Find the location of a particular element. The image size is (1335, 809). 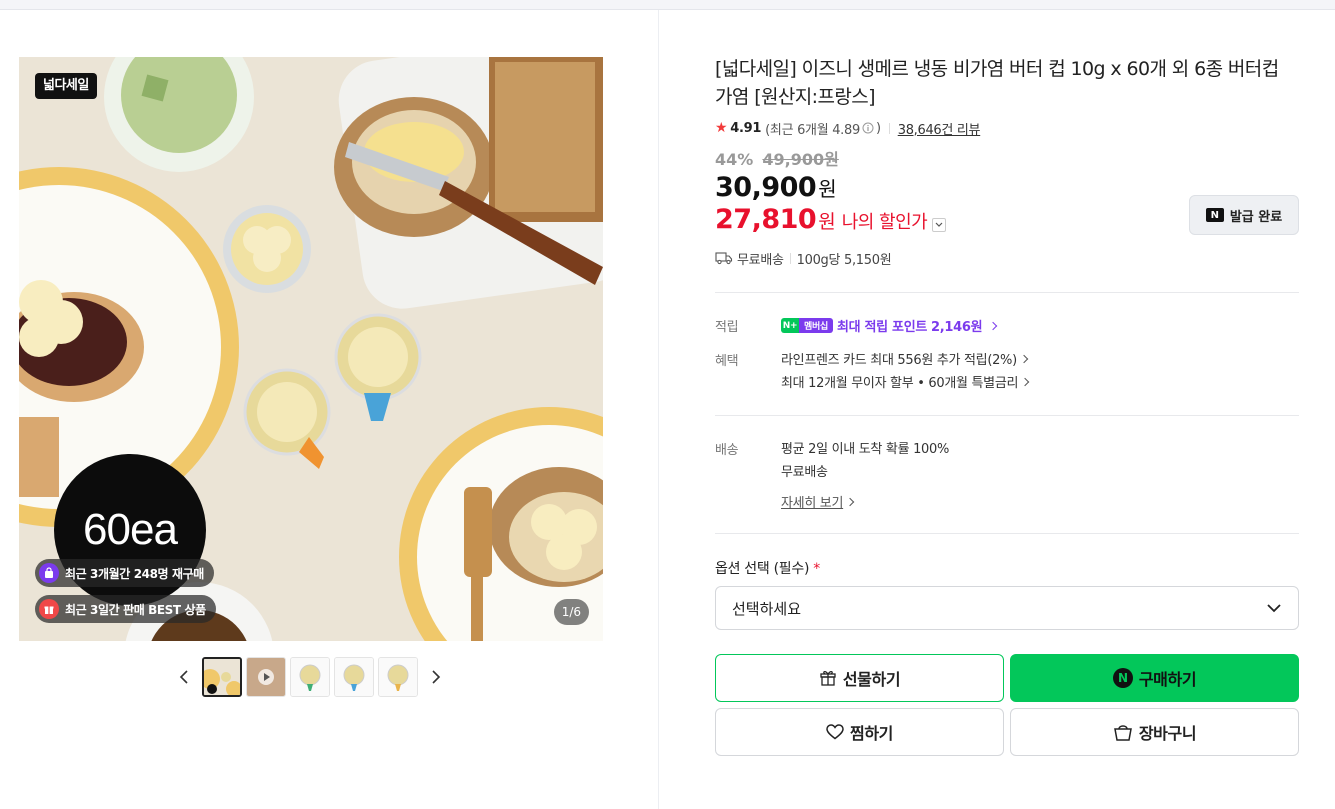

benefit-label: 혜택 is located at coordinates (727, 361).